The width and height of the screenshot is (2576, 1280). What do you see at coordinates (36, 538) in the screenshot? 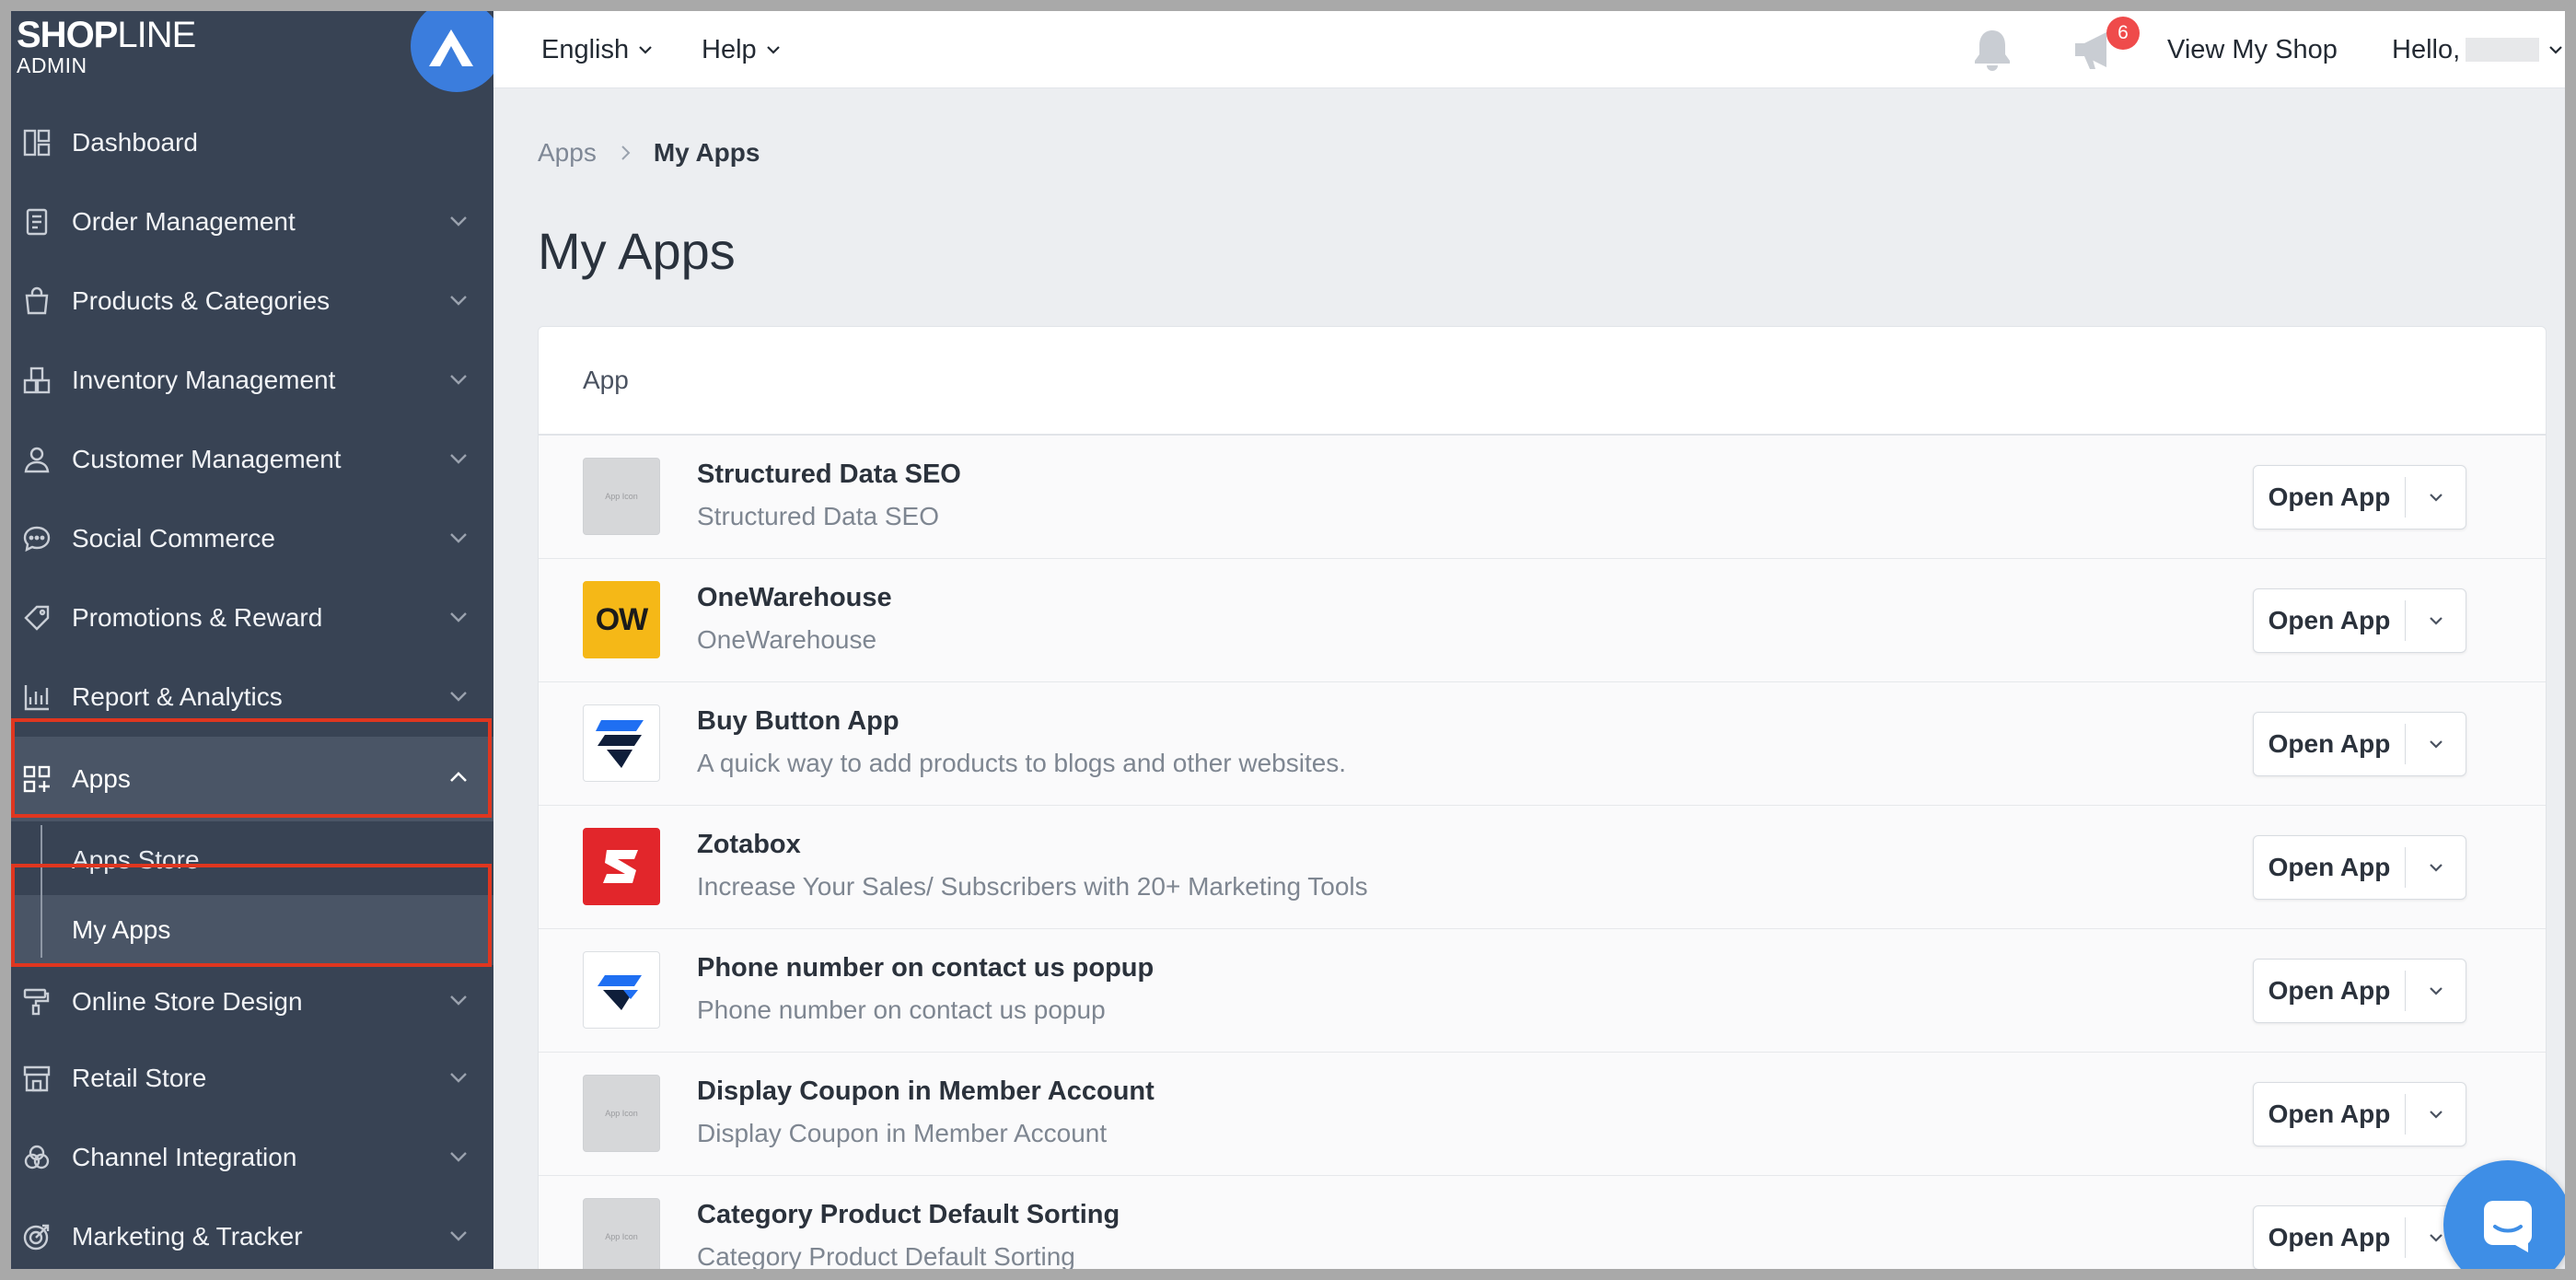
I see `chat-icon` at bounding box center [36, 538].